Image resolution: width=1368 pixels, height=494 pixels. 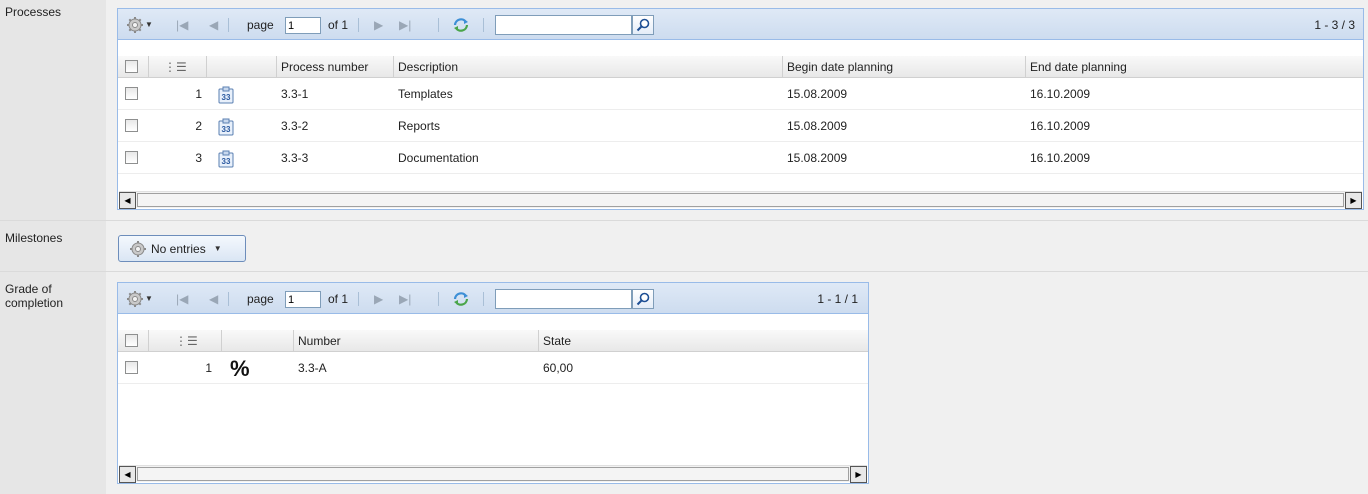 I want to click on record-count: 1 - 3 / 3, so click(x=1334, y=24).